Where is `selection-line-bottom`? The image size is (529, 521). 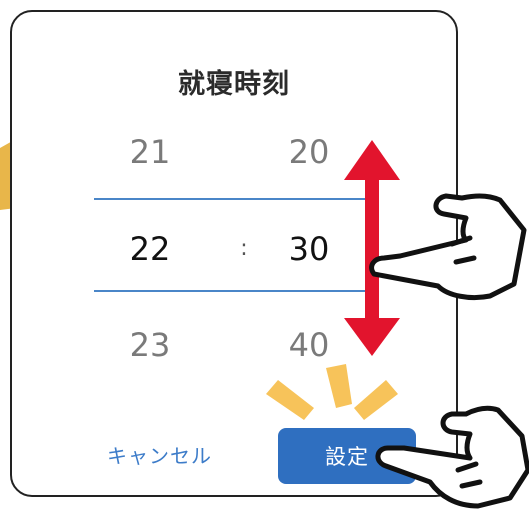 selection-line-bottom is located at coordinates (231, 291).